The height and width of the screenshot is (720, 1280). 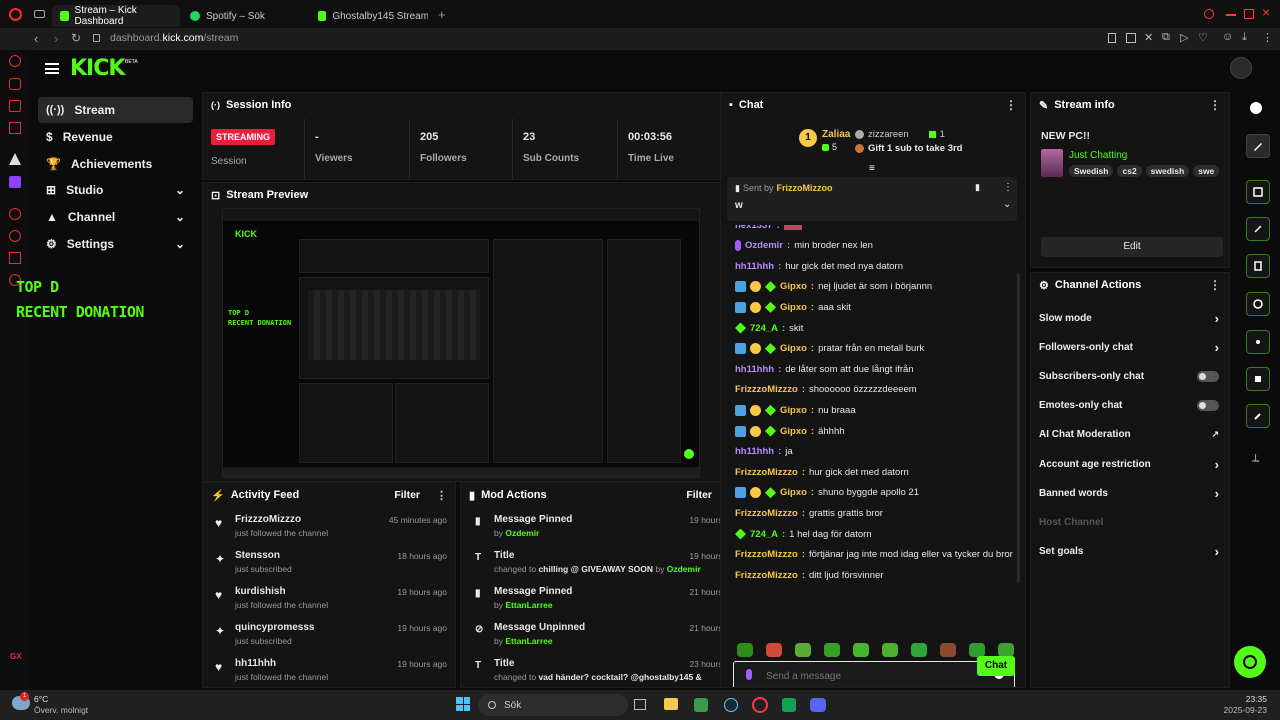 What do you see at coordinates (764, 245) in the screenshot?
I see `chat-username: Ozdemir` at bounding box center [764, 245].